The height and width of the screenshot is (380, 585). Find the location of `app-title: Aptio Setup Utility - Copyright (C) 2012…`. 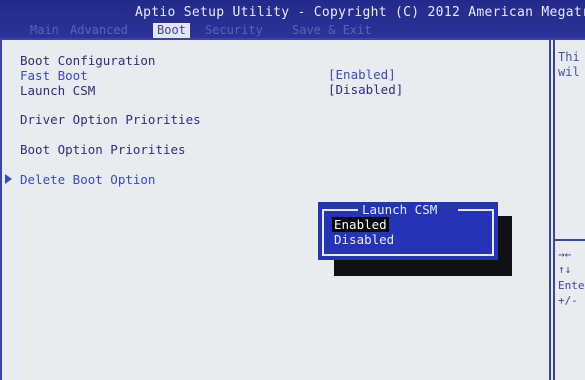

app-title: Aptio Setup Utility - Copyright (C) 2012… is located at coordinates (360, 12).